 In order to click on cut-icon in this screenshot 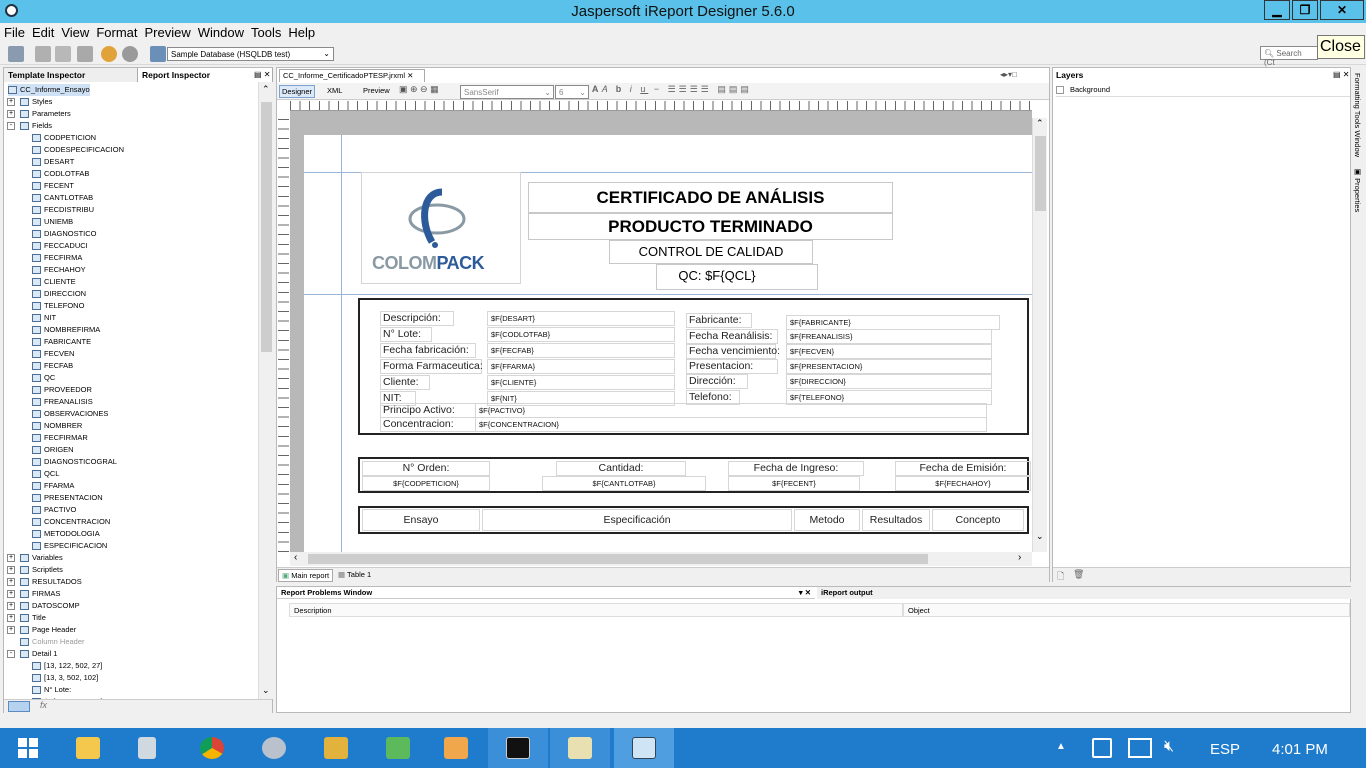, I will do `click(43, 54)`.